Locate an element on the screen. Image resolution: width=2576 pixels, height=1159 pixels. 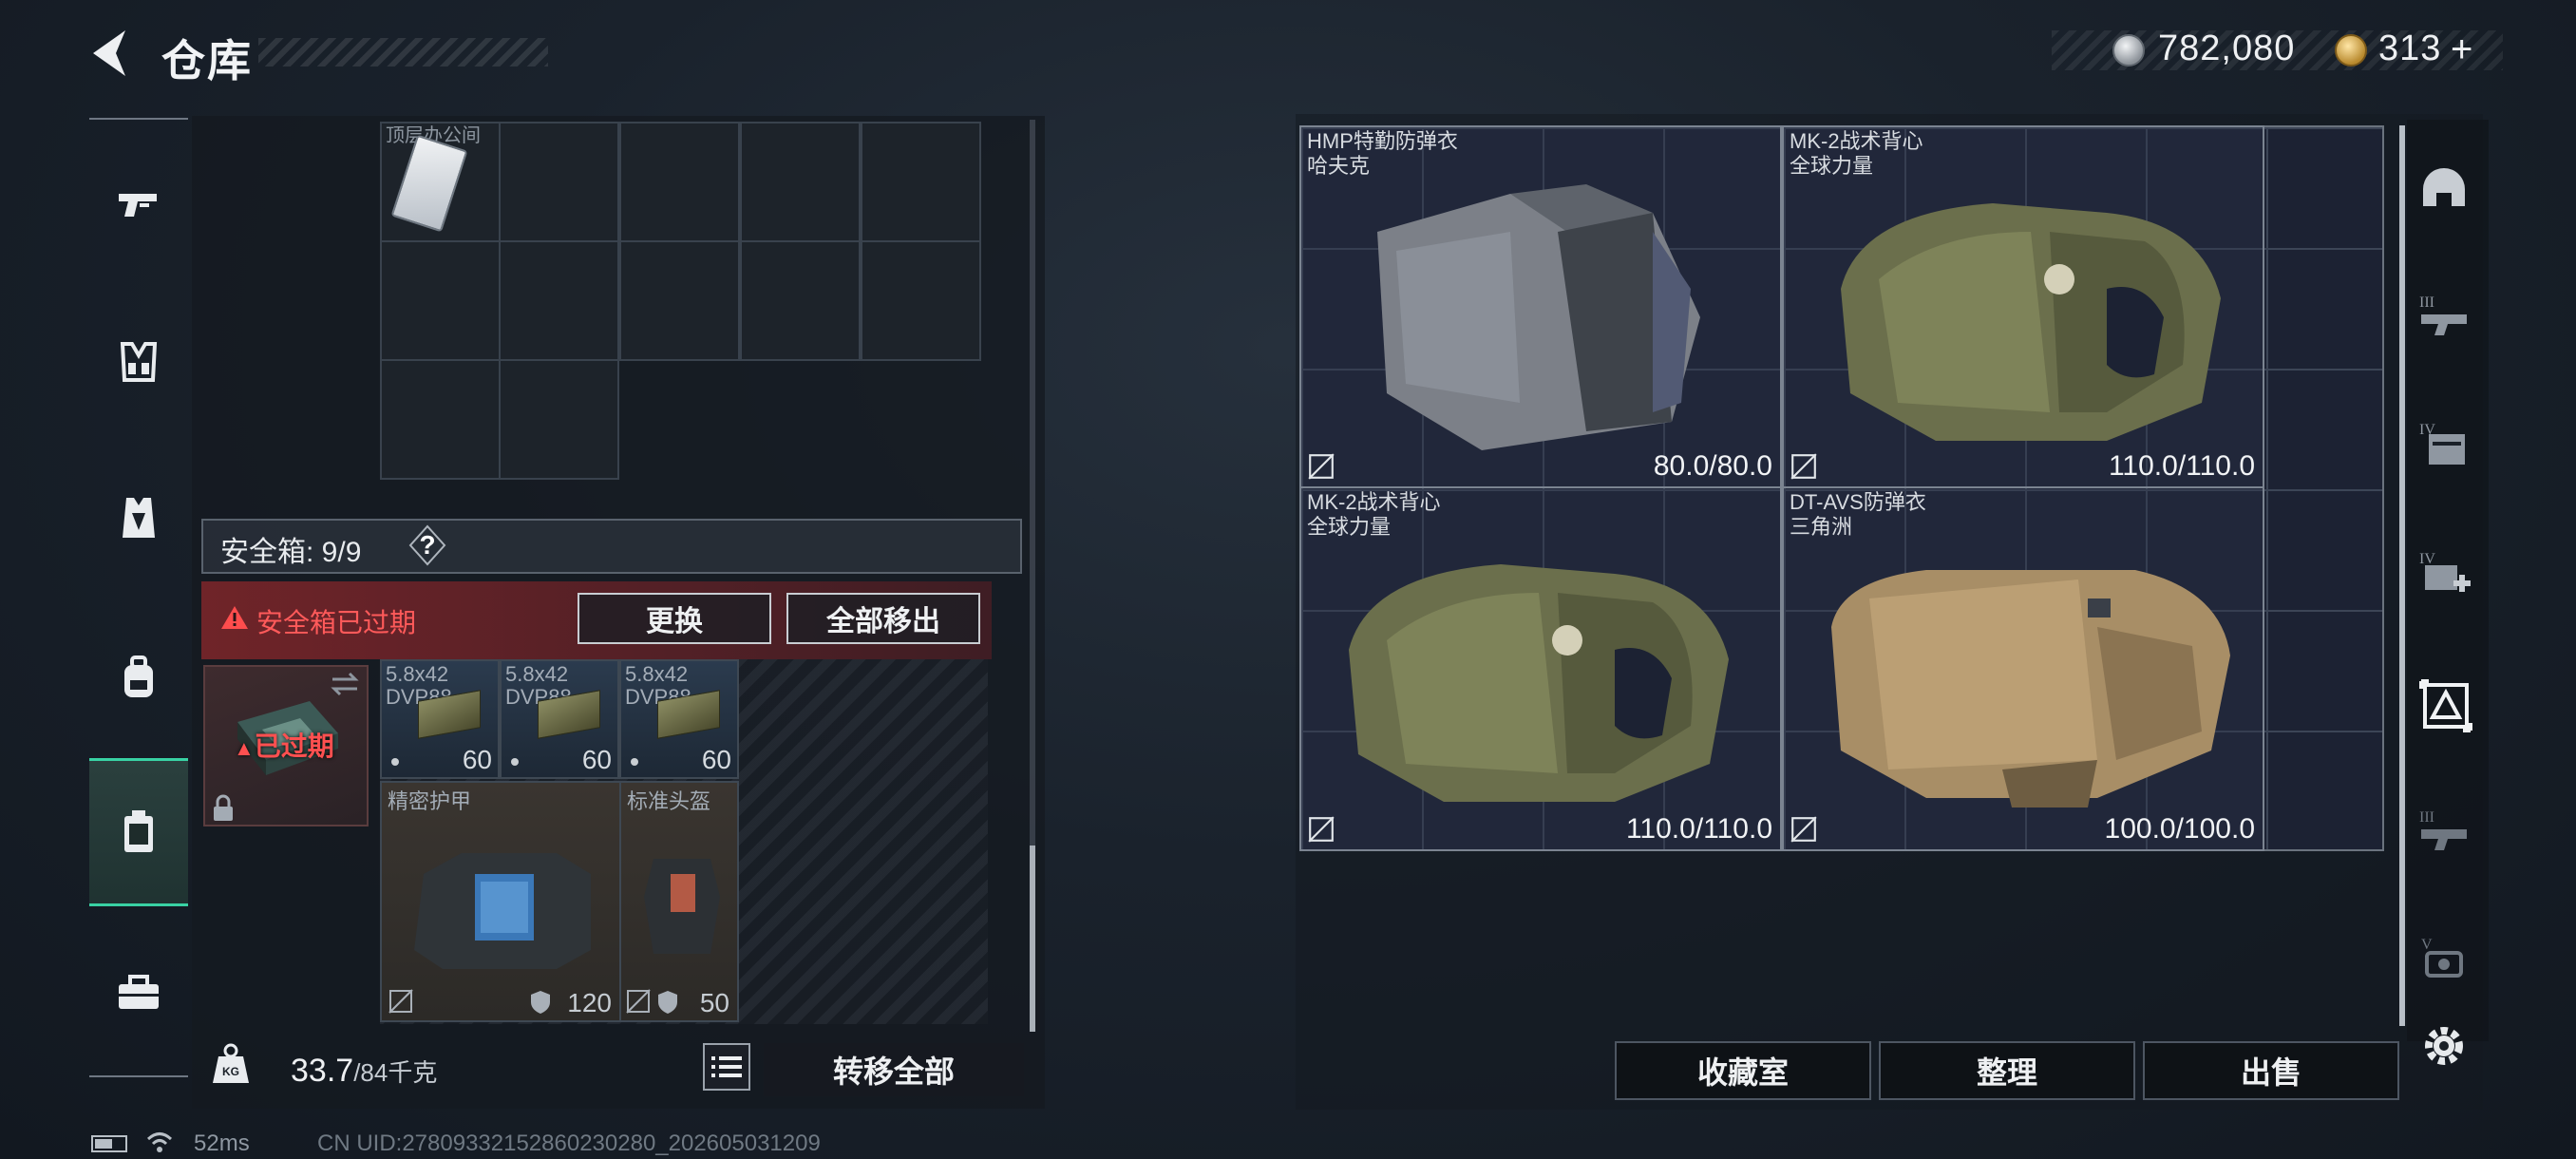
gear-item-armor: 精密护甲 120 is located at coordinates (500, 901).